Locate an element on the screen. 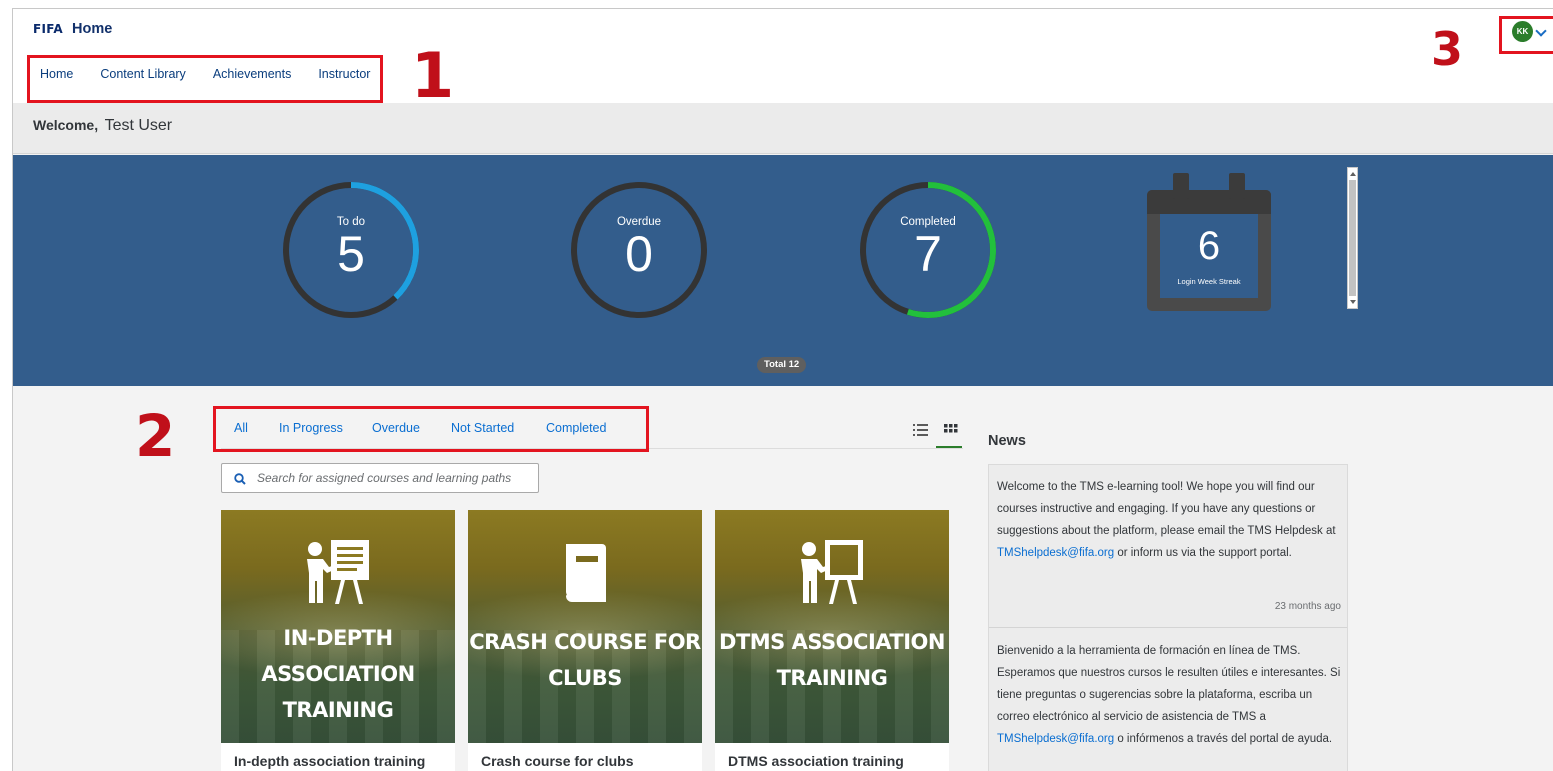 The image size is (1553, 771). welcome-user-name: Test User is located at coordinates (138, 125).